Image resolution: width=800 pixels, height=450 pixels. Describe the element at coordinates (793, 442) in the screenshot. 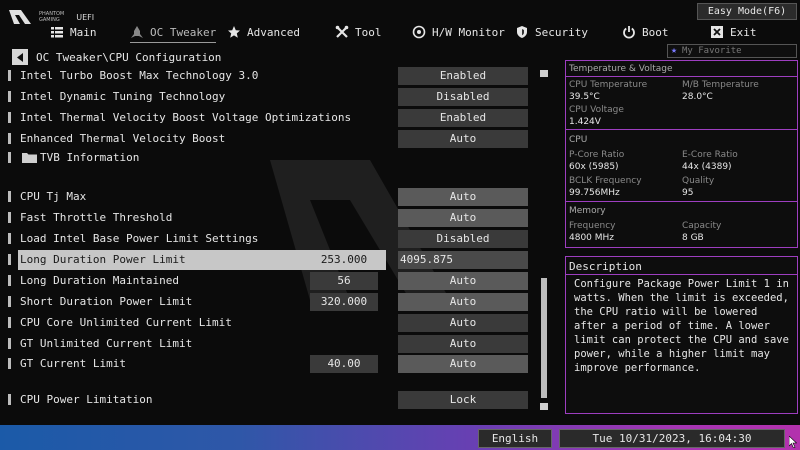

I see `mouse-cursor-icon` at that location.